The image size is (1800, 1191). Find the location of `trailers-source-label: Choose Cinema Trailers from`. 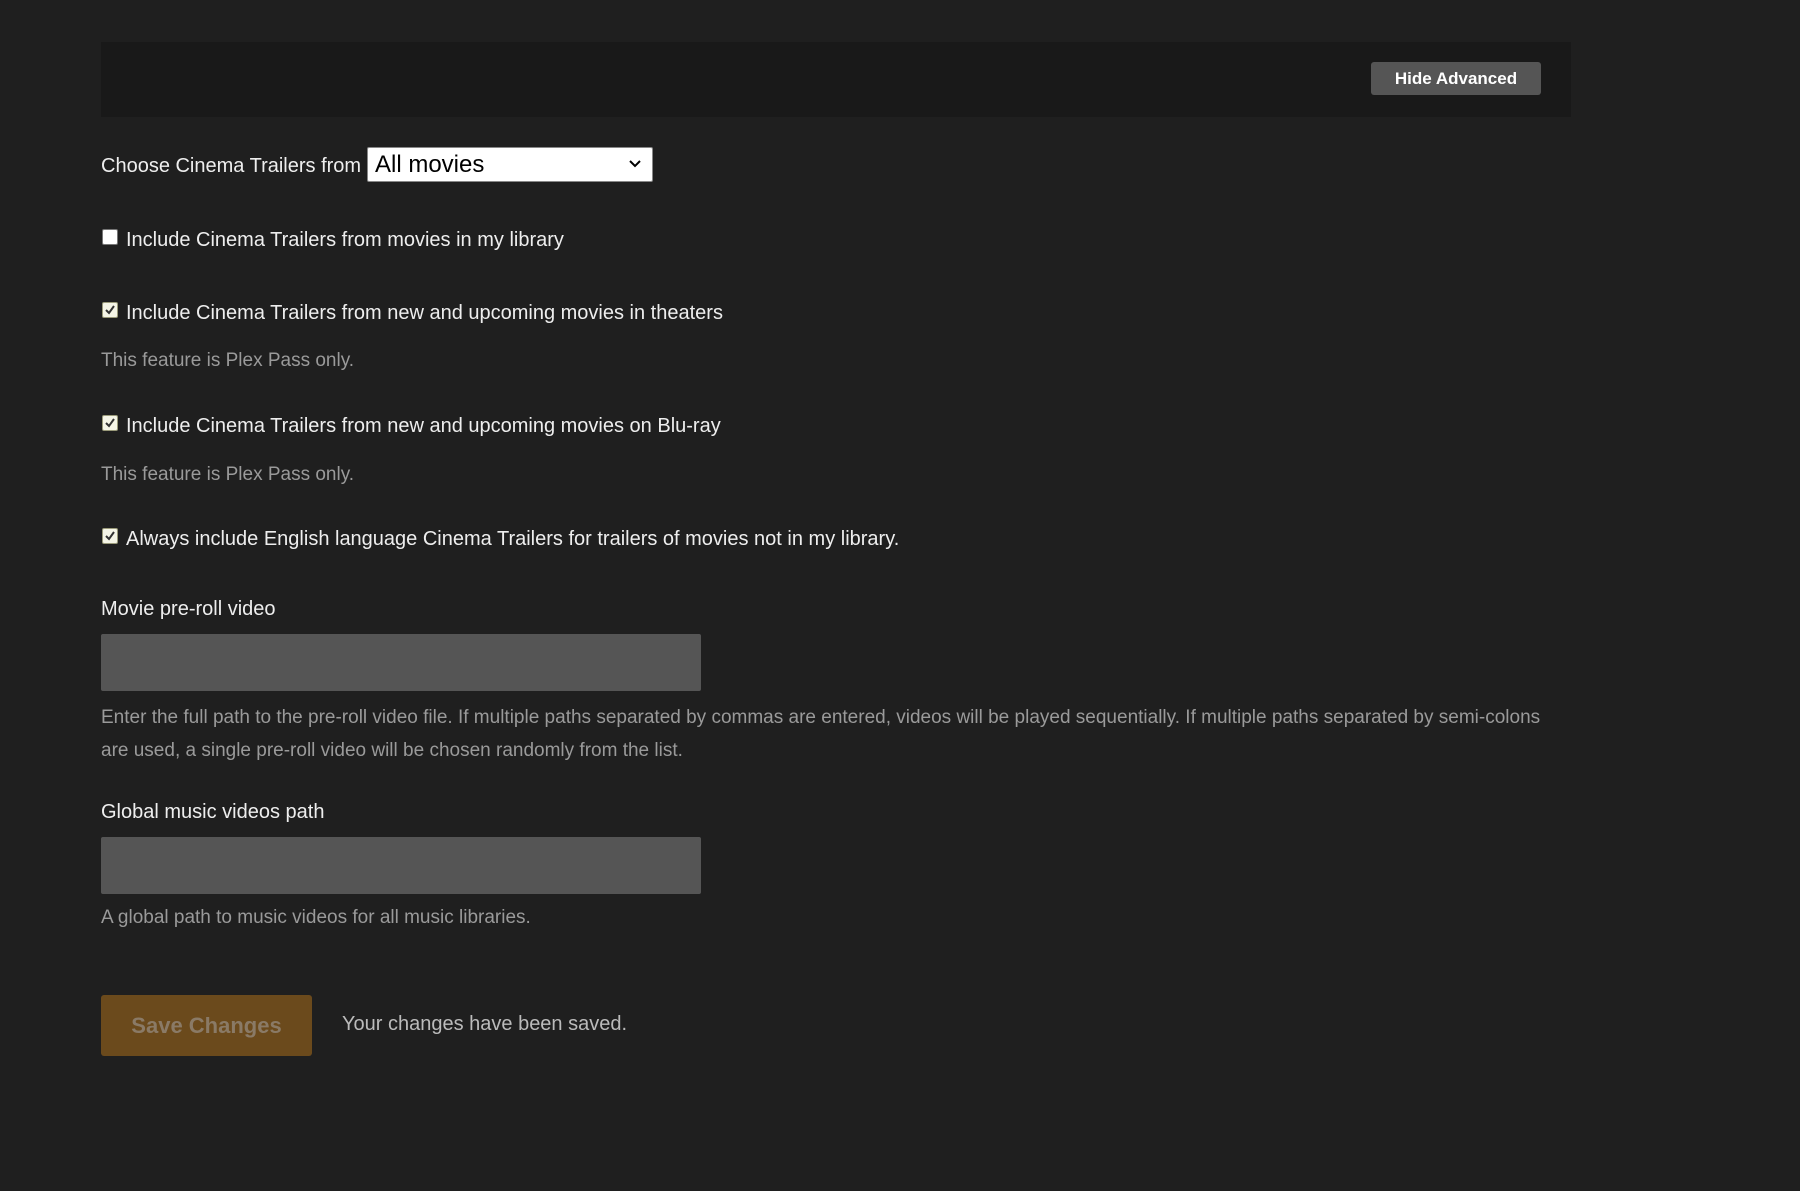

trailers-source-label: Choose Cinema Trailers from is located at coordinates (231, 166).